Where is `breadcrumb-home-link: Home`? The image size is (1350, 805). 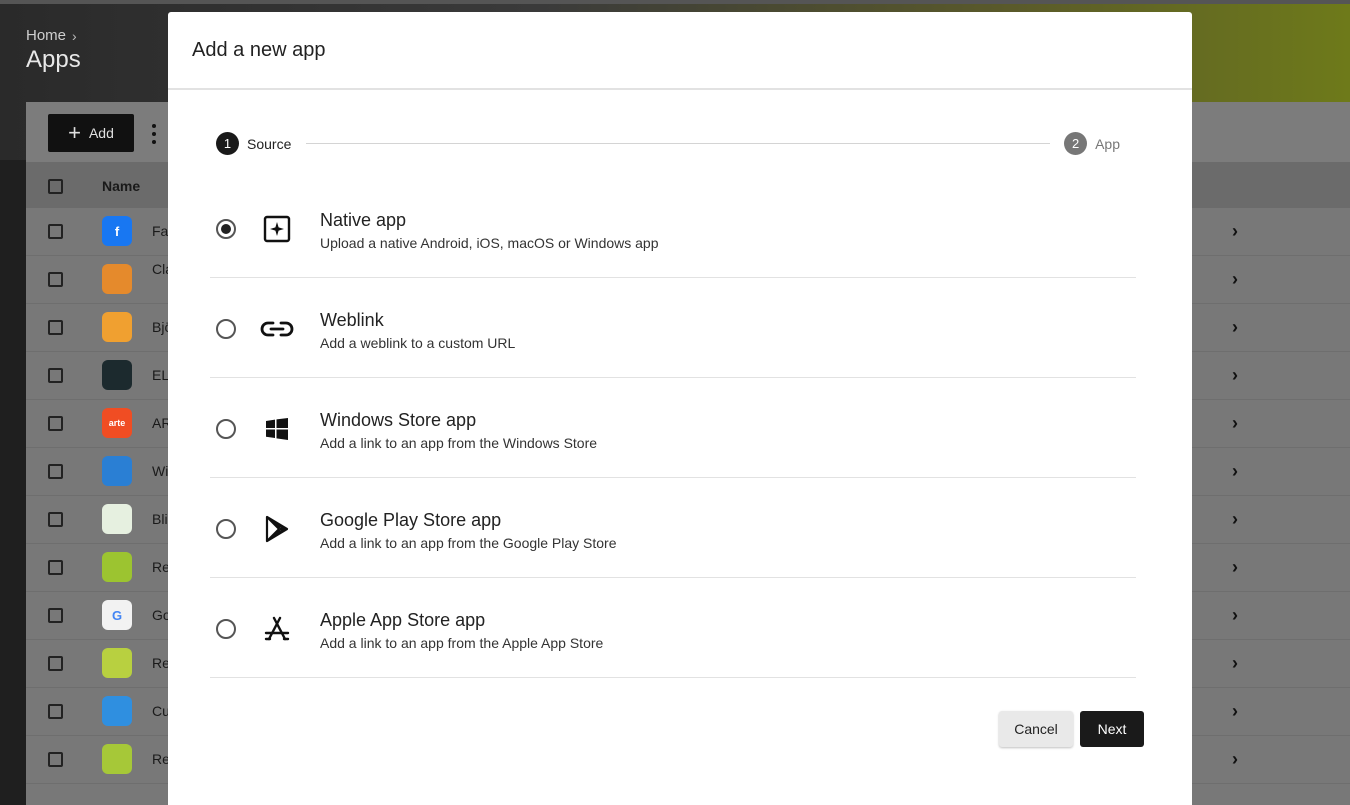
breadcrumb-home-link: Home is located at coordinates (46, 35).